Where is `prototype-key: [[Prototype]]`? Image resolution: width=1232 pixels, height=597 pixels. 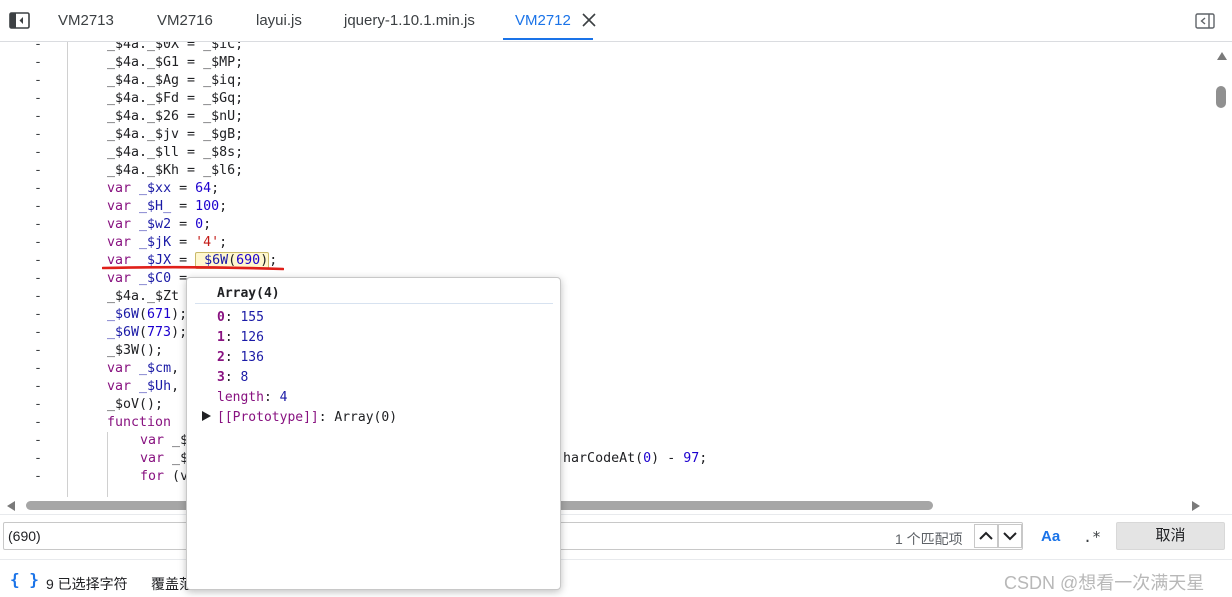 prototype-key: [[Prototype]] is located at coordinates (268, 417).